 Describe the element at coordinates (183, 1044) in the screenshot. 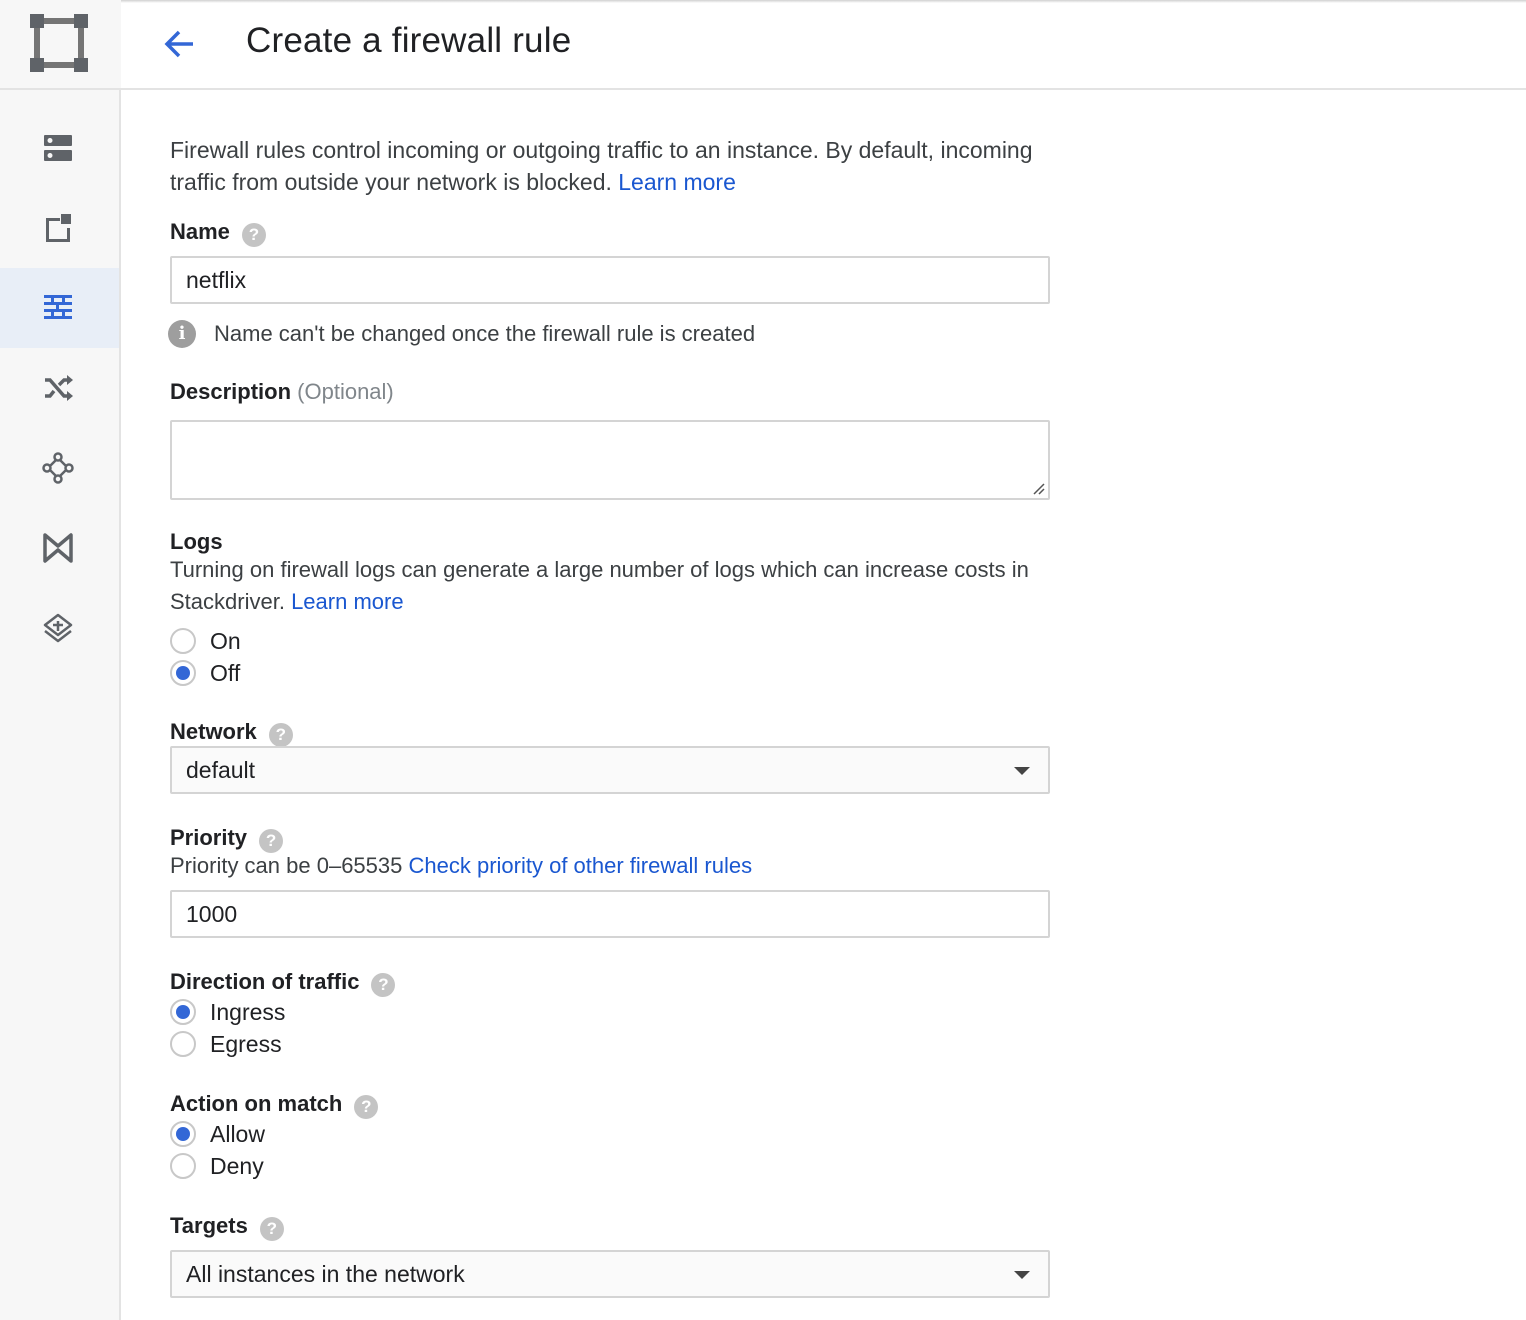

I see `egress-radio` at that location.